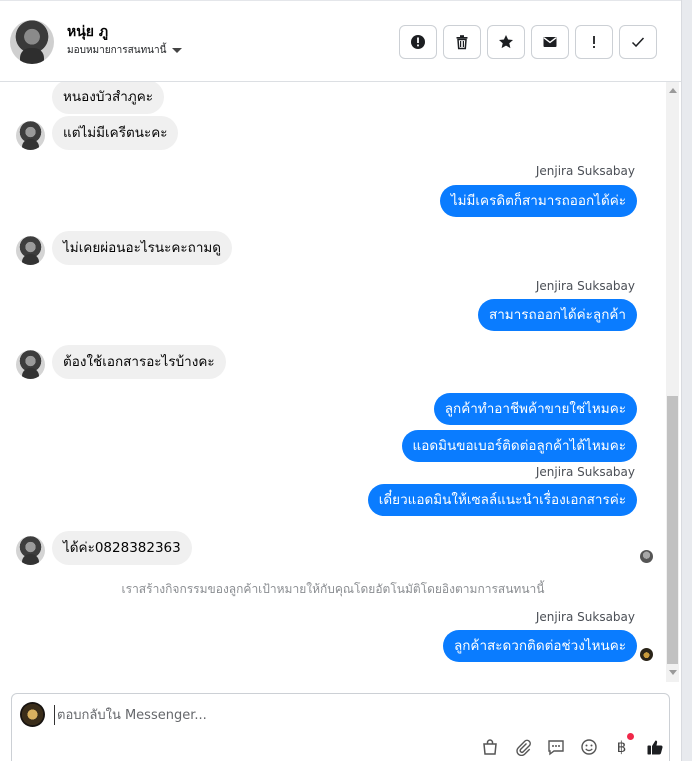  Describe the element at coordinates (673, 672) in the screenshot. I see `scroll-down-arrow` at that location.